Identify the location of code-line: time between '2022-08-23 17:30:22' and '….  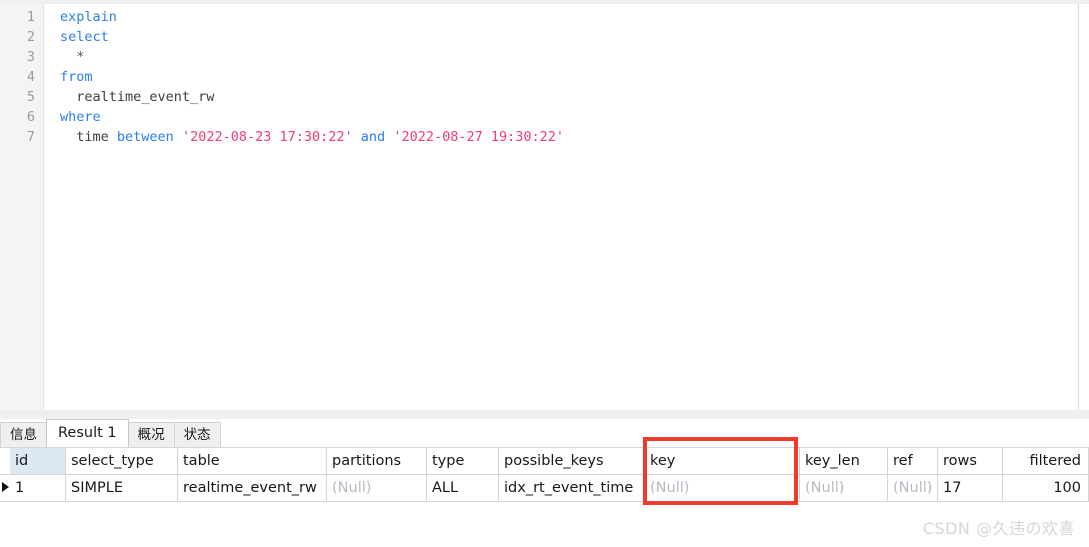
(561, 137).